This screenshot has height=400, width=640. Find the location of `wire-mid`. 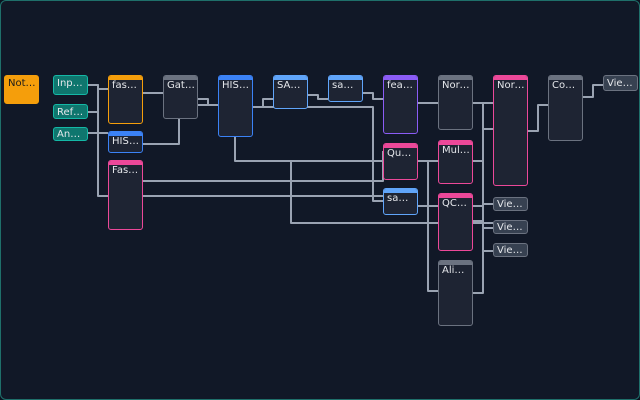

wire-mid is located at coordinates (336, 179).